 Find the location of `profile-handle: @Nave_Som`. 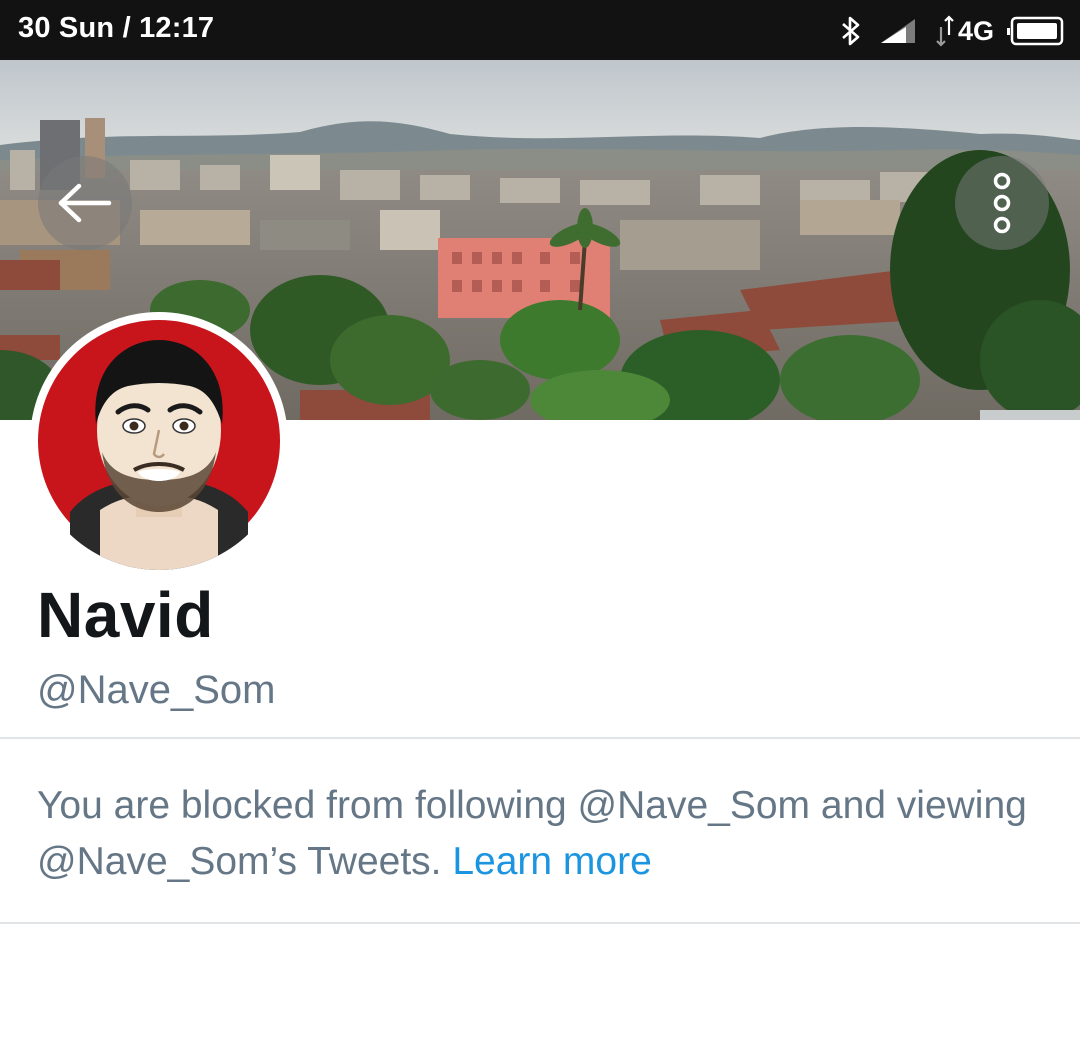

profile-handle: @Nave_Som is located at coordinates (156, 690).